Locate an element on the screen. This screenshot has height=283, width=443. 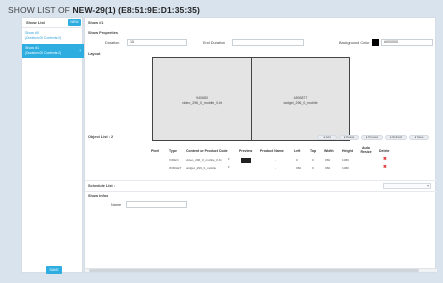
cell-left: 960 is located at coordinates (299, 168).